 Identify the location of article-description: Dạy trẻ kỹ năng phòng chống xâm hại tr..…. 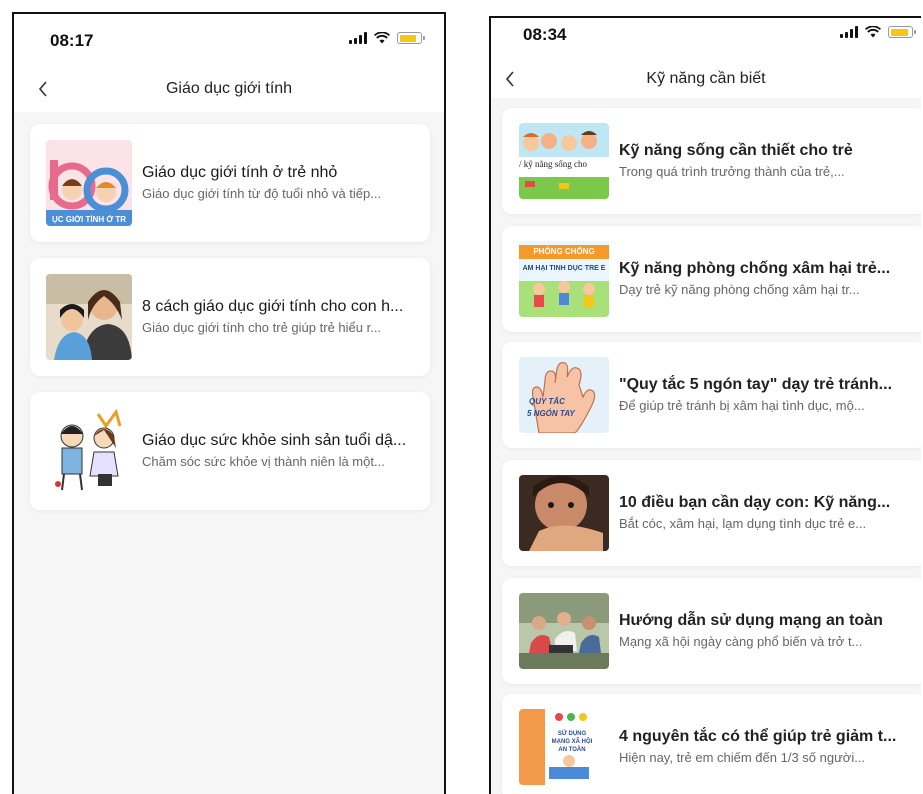
(739, 289).